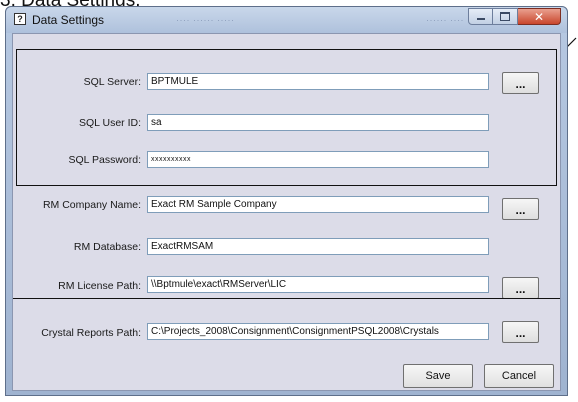 The height and width of the screenshot is (402, 578). I want to click on maximize-icon, so click(505, 16).